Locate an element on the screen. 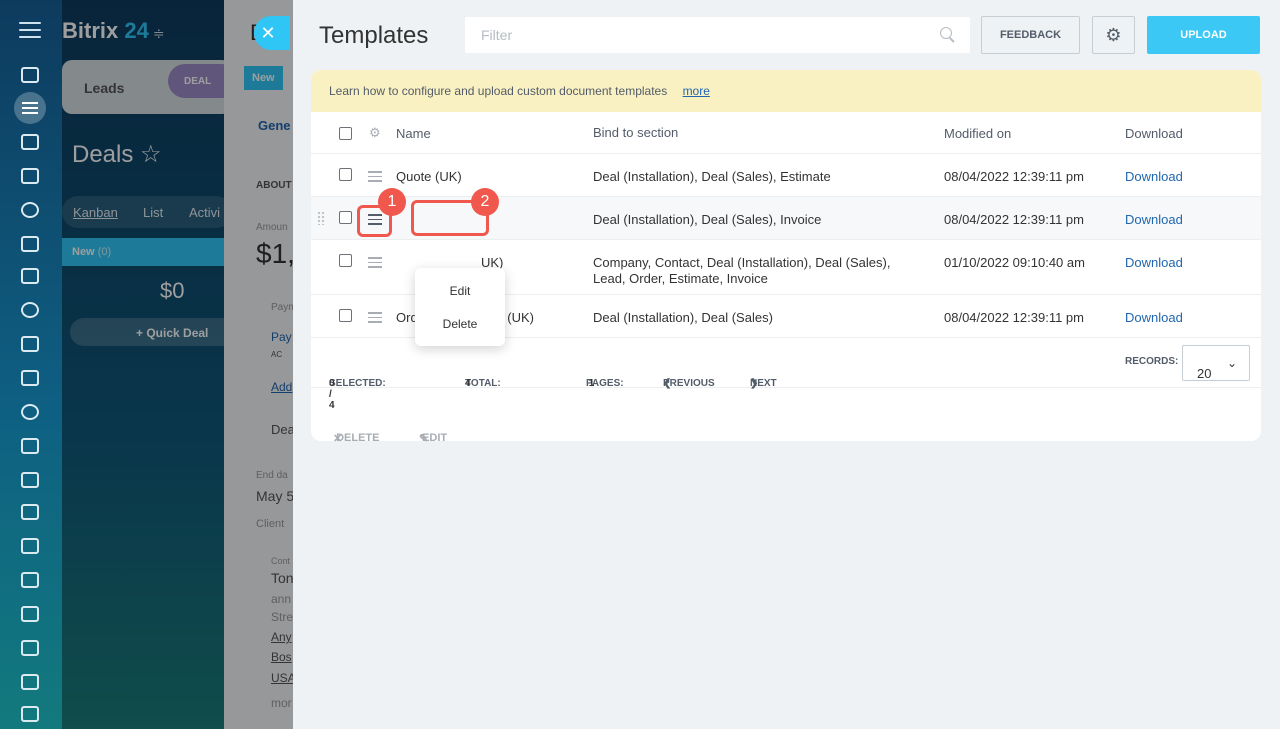 This screenshot has width=1280, height=729. feed-icon is located at coordinates (30, 344).